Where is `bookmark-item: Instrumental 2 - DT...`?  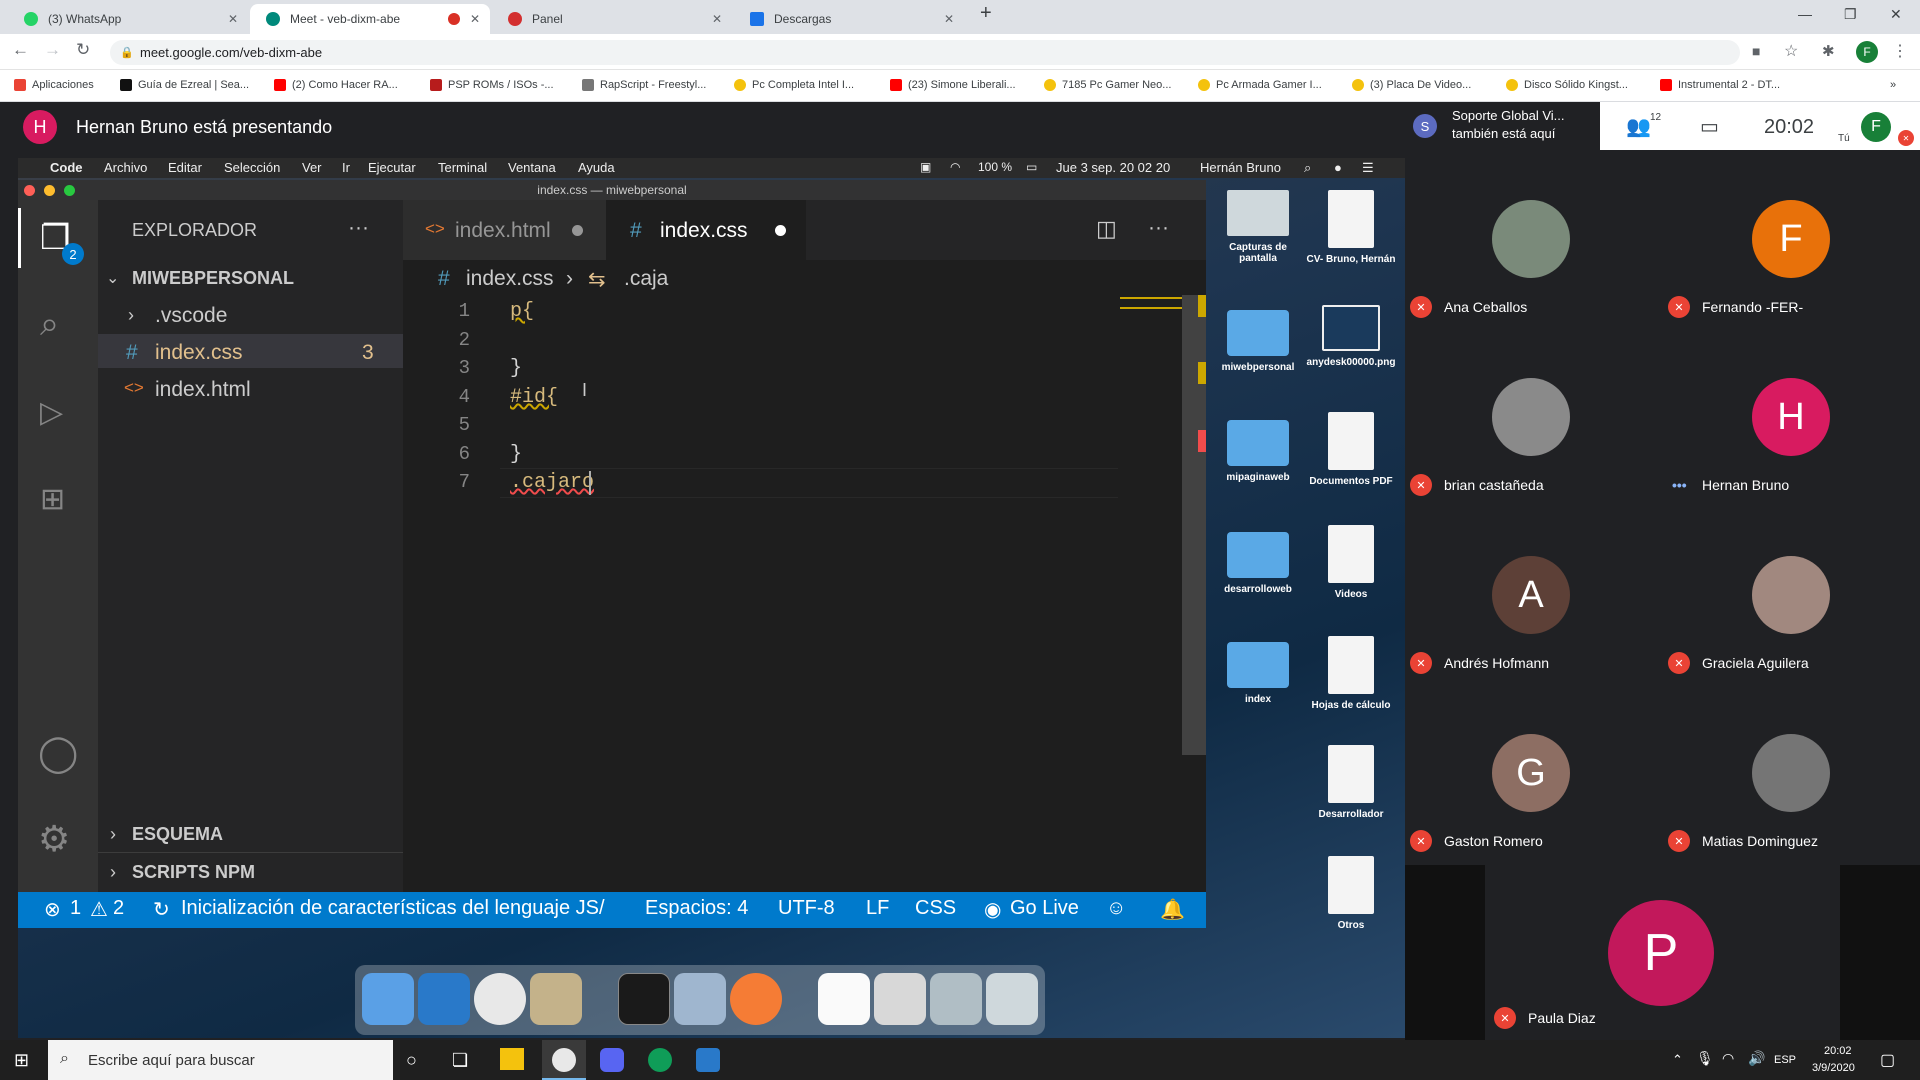
bookmark-item: Instrumental 2 - DT... is located at coordinates (1720, 85).